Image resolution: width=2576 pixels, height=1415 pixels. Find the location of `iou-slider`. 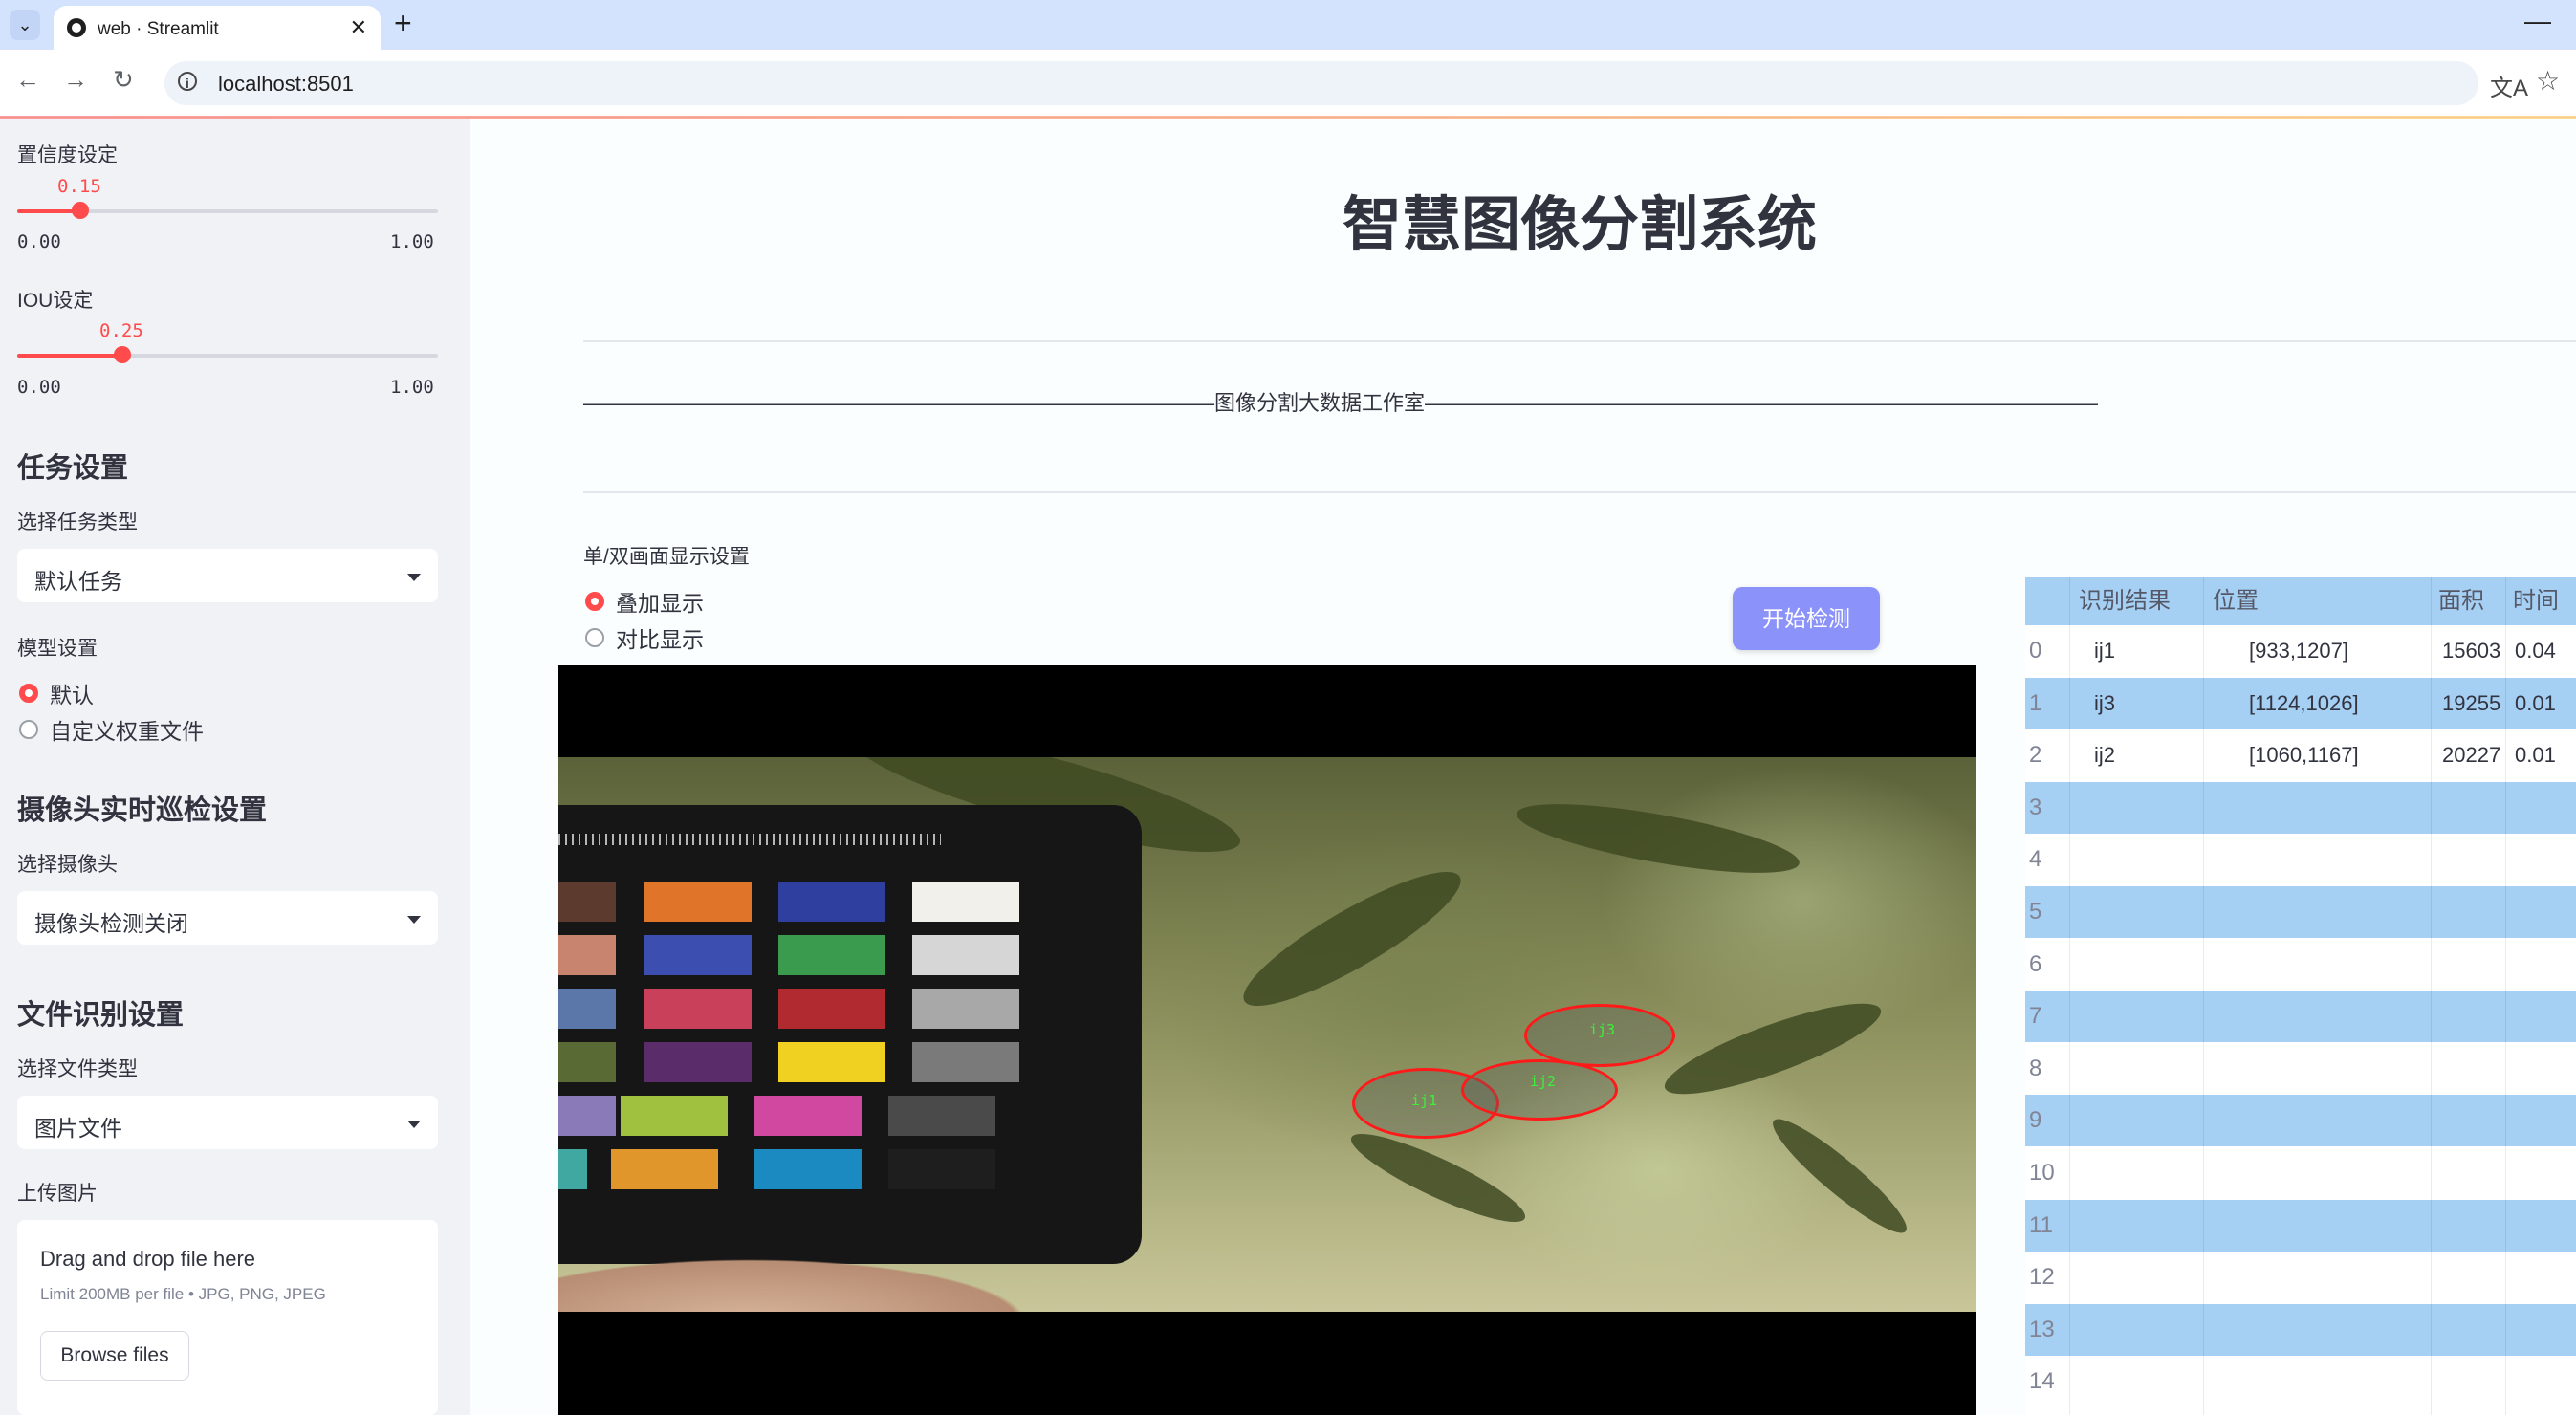

iou-slider is located at coordinates (227, 354).